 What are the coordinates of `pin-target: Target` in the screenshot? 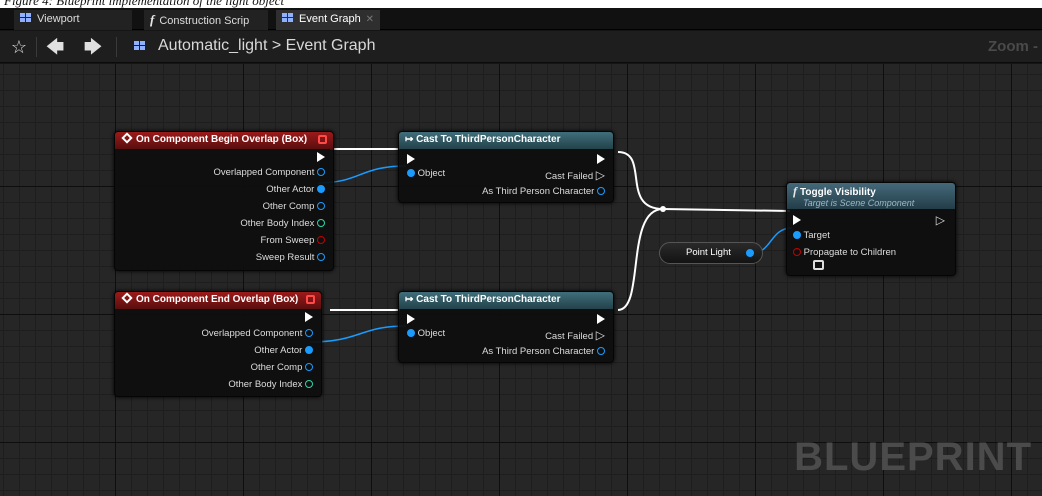 It's located at (811, 236).